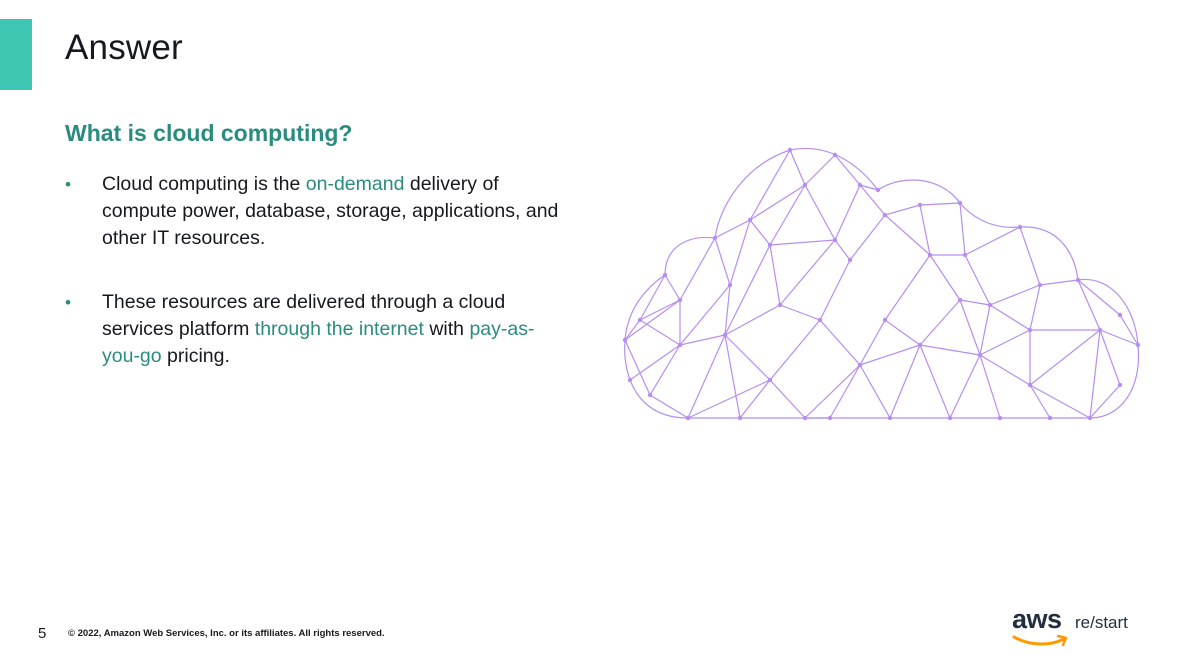 This screenshot has height=667, width=1193. Describe the element at coordinates (124, 47) in the screenshot. I see `slide-title: Answer` at that location.